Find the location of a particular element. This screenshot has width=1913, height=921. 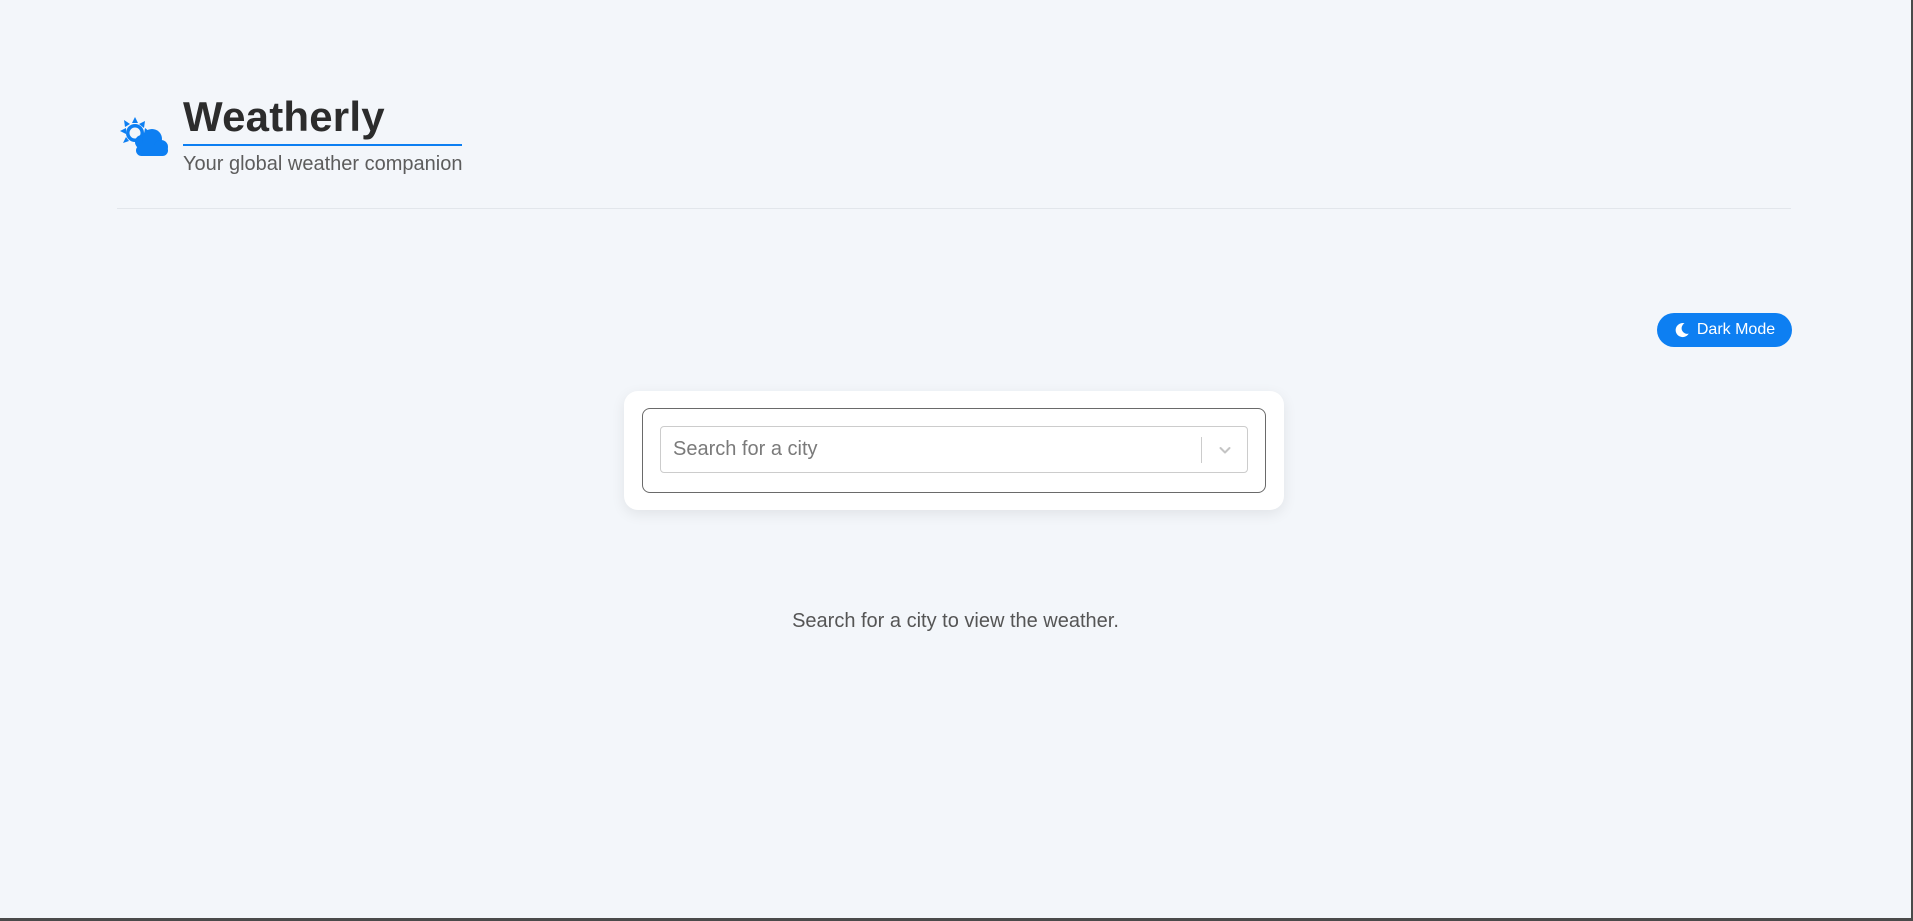

app-header: Weatherly Your global weather companion is located at coordinates (290, 135).